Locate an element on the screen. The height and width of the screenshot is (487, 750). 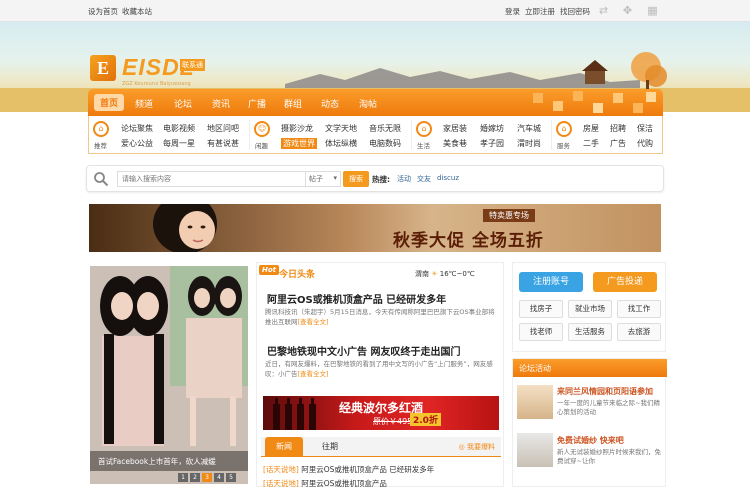
category-link: 电影视频 is located at coordinates (179, 128).